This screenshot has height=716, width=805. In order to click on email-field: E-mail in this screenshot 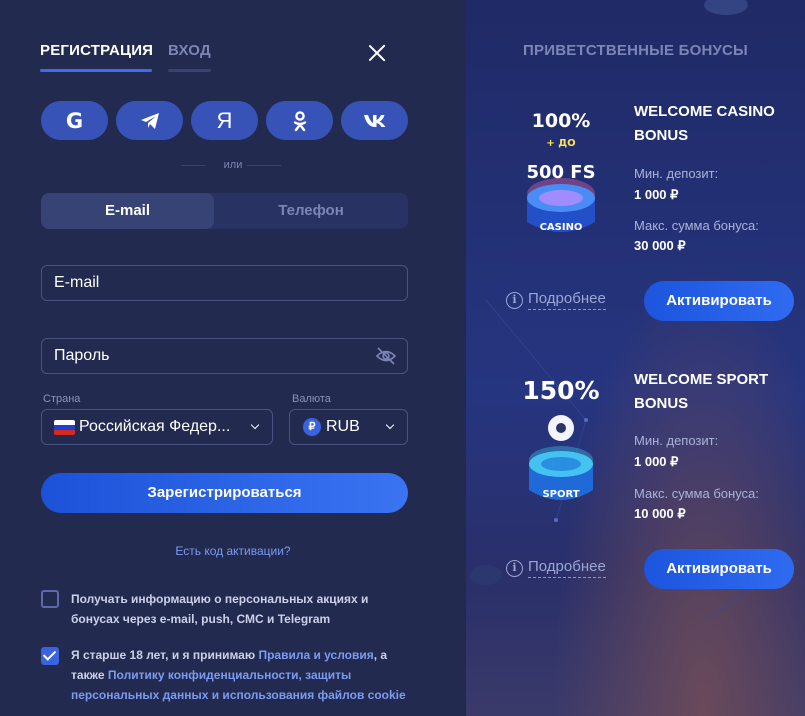, I will do `click(224, 283)`.